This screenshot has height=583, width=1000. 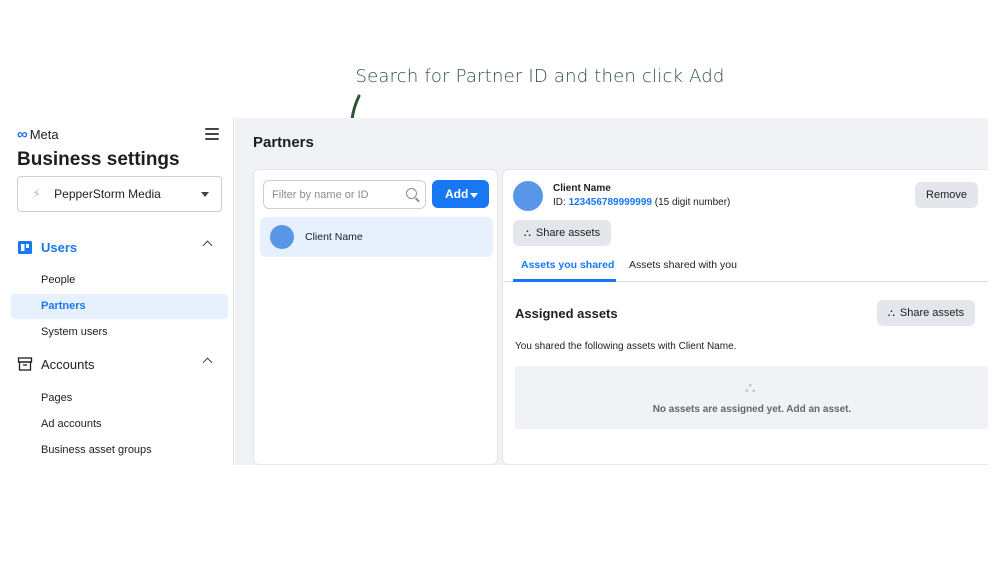 I want to click on section-accounts: Accounts, so click(x=117, y=364).